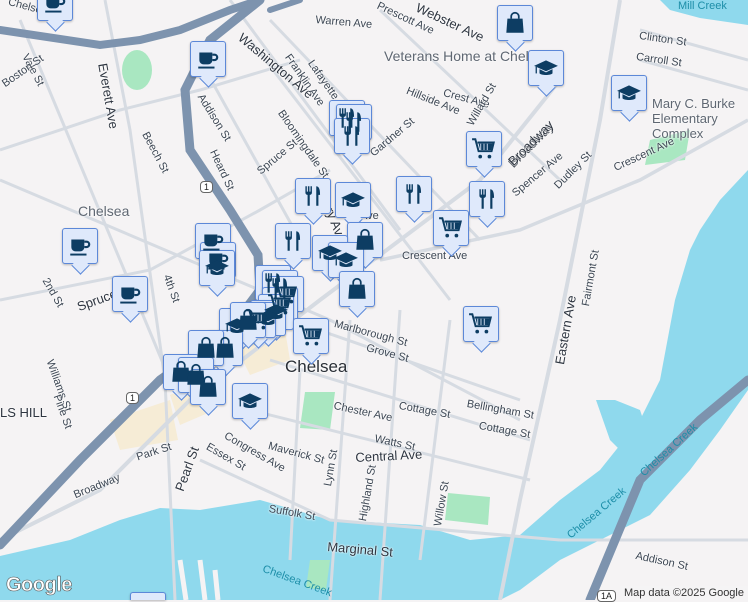 This screenshot has height=602, width=748. Describe the element at coordinates (694, 118) in the screenshot. I see `street-label: Mary C. Burke Elementary Complex` at that location.